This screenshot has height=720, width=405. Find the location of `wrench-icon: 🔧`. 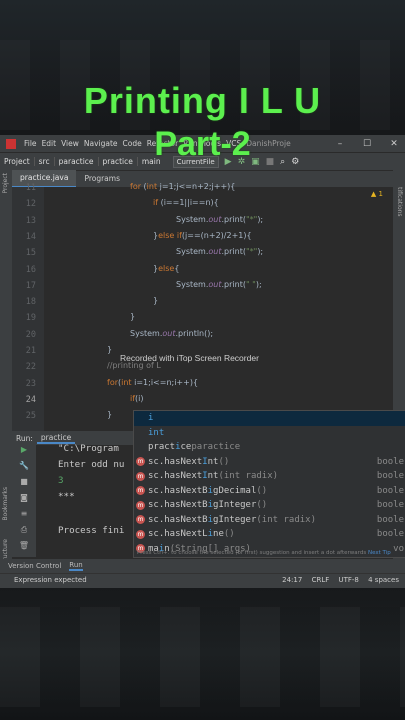

wrench-icon: 🔧 is located at coordinates (24, 469).